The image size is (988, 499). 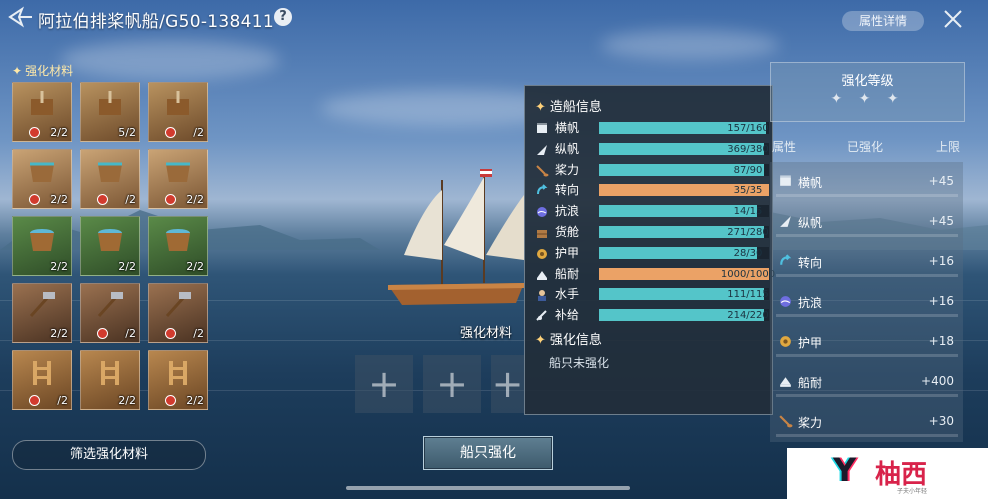 What do you see at coordinates (109, 455) in the screenshot?
I see `filter-materials-button: 筛选强化材料` at bounding box center [109, 455].